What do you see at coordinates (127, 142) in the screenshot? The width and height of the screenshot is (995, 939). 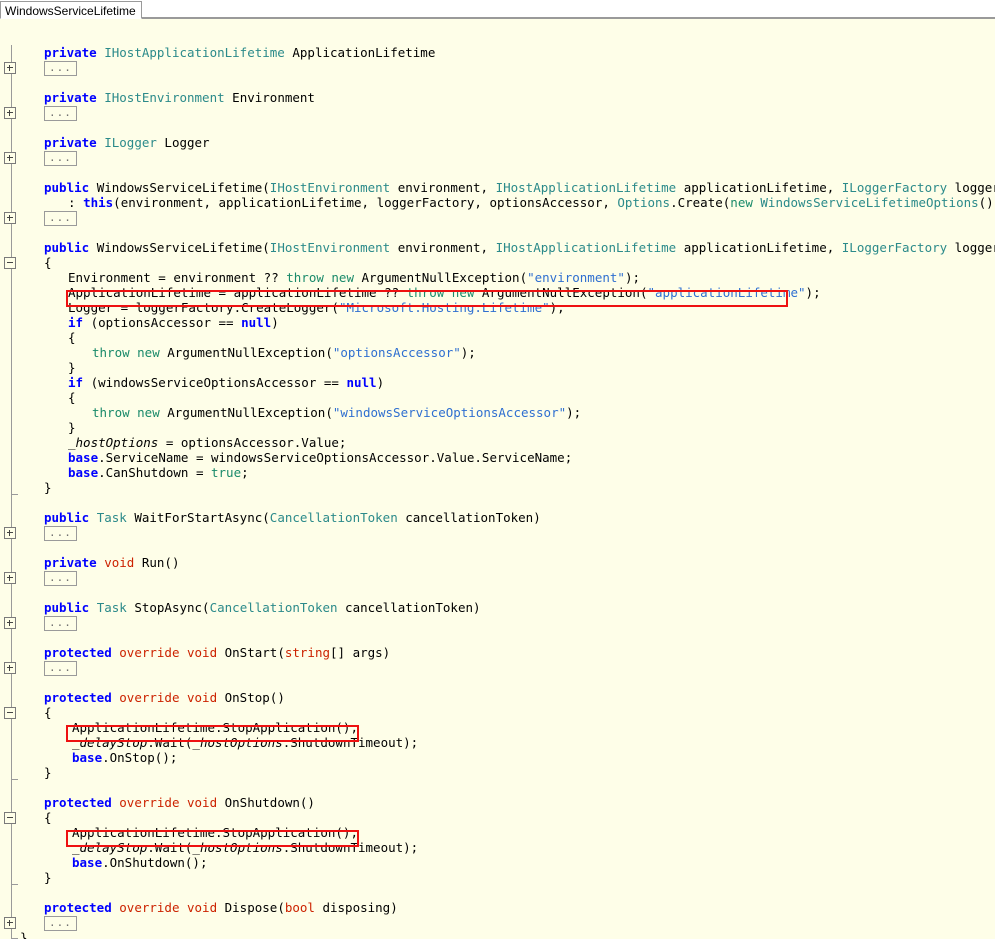 I see `code-line: private ILogger Logger` at bounding box center [127, 142].